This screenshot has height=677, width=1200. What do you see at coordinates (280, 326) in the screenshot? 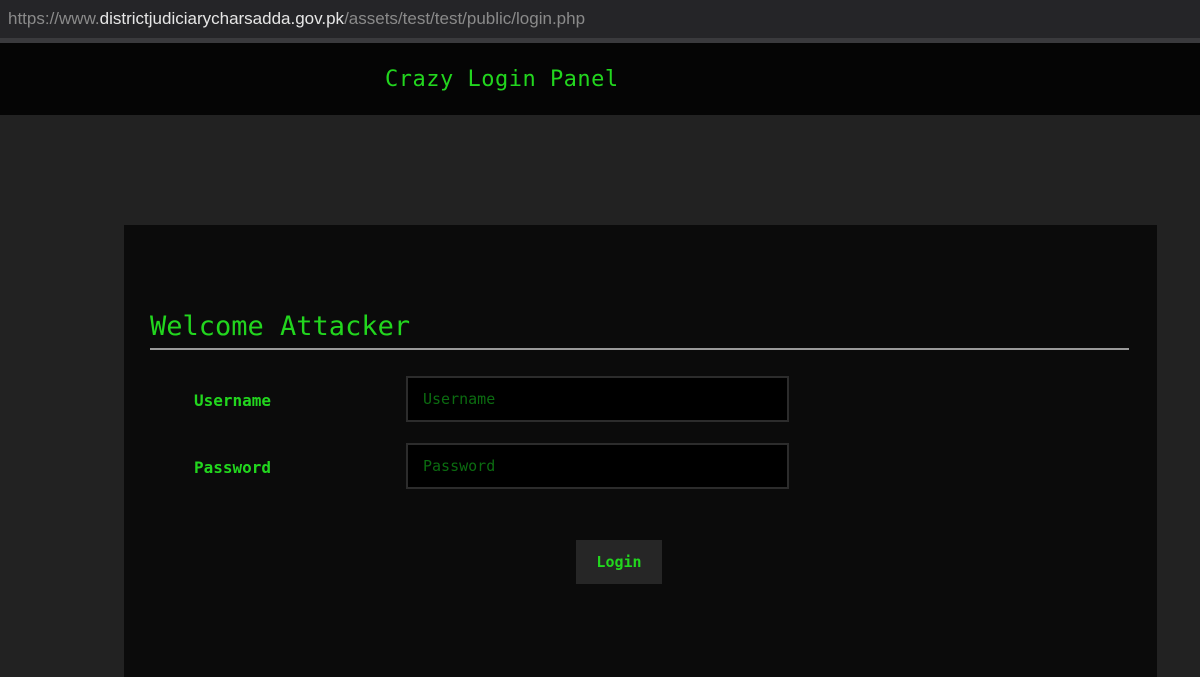
I see `welcome-heading: Welcome Attacker` at bounding box center [280, 326].